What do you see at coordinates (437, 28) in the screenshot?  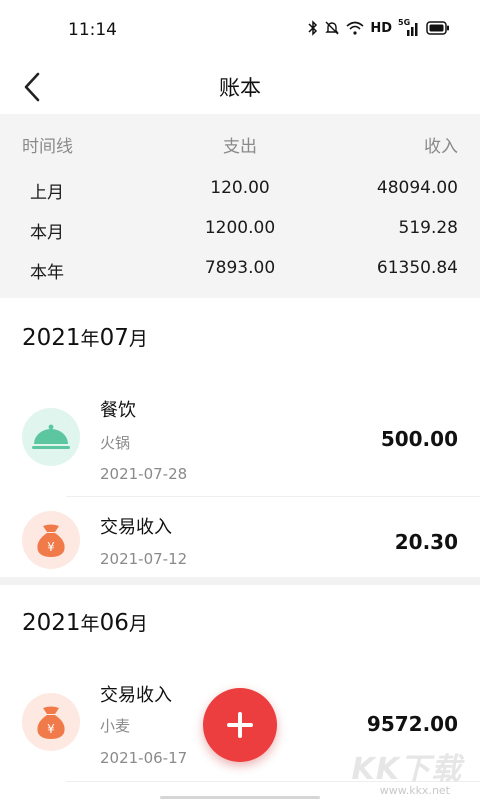 I see `battery-icon` at bounding box center [437, 28].